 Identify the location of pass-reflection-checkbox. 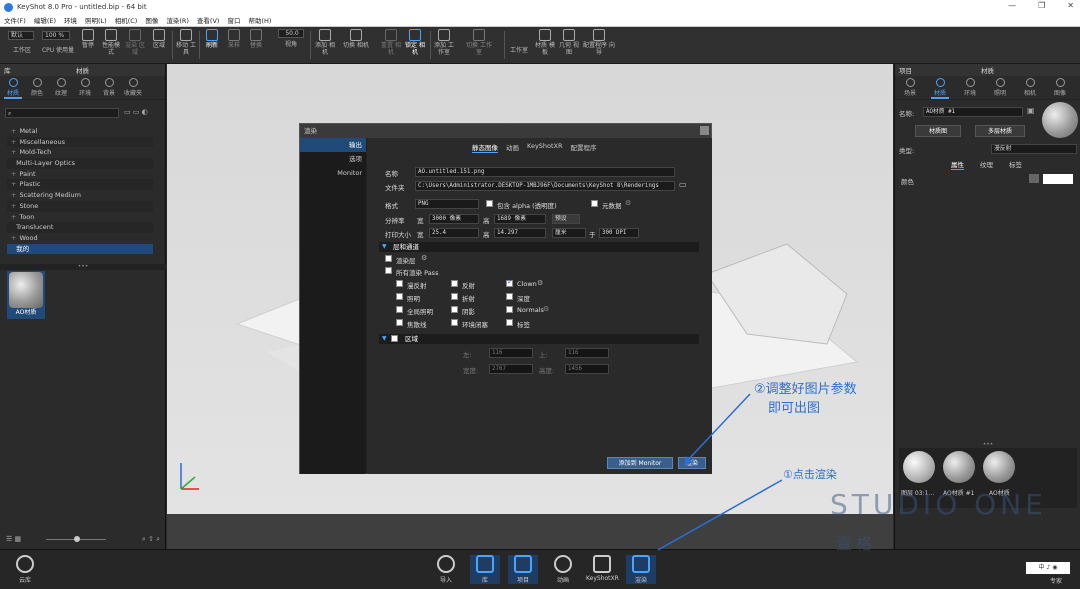
(454, 283).